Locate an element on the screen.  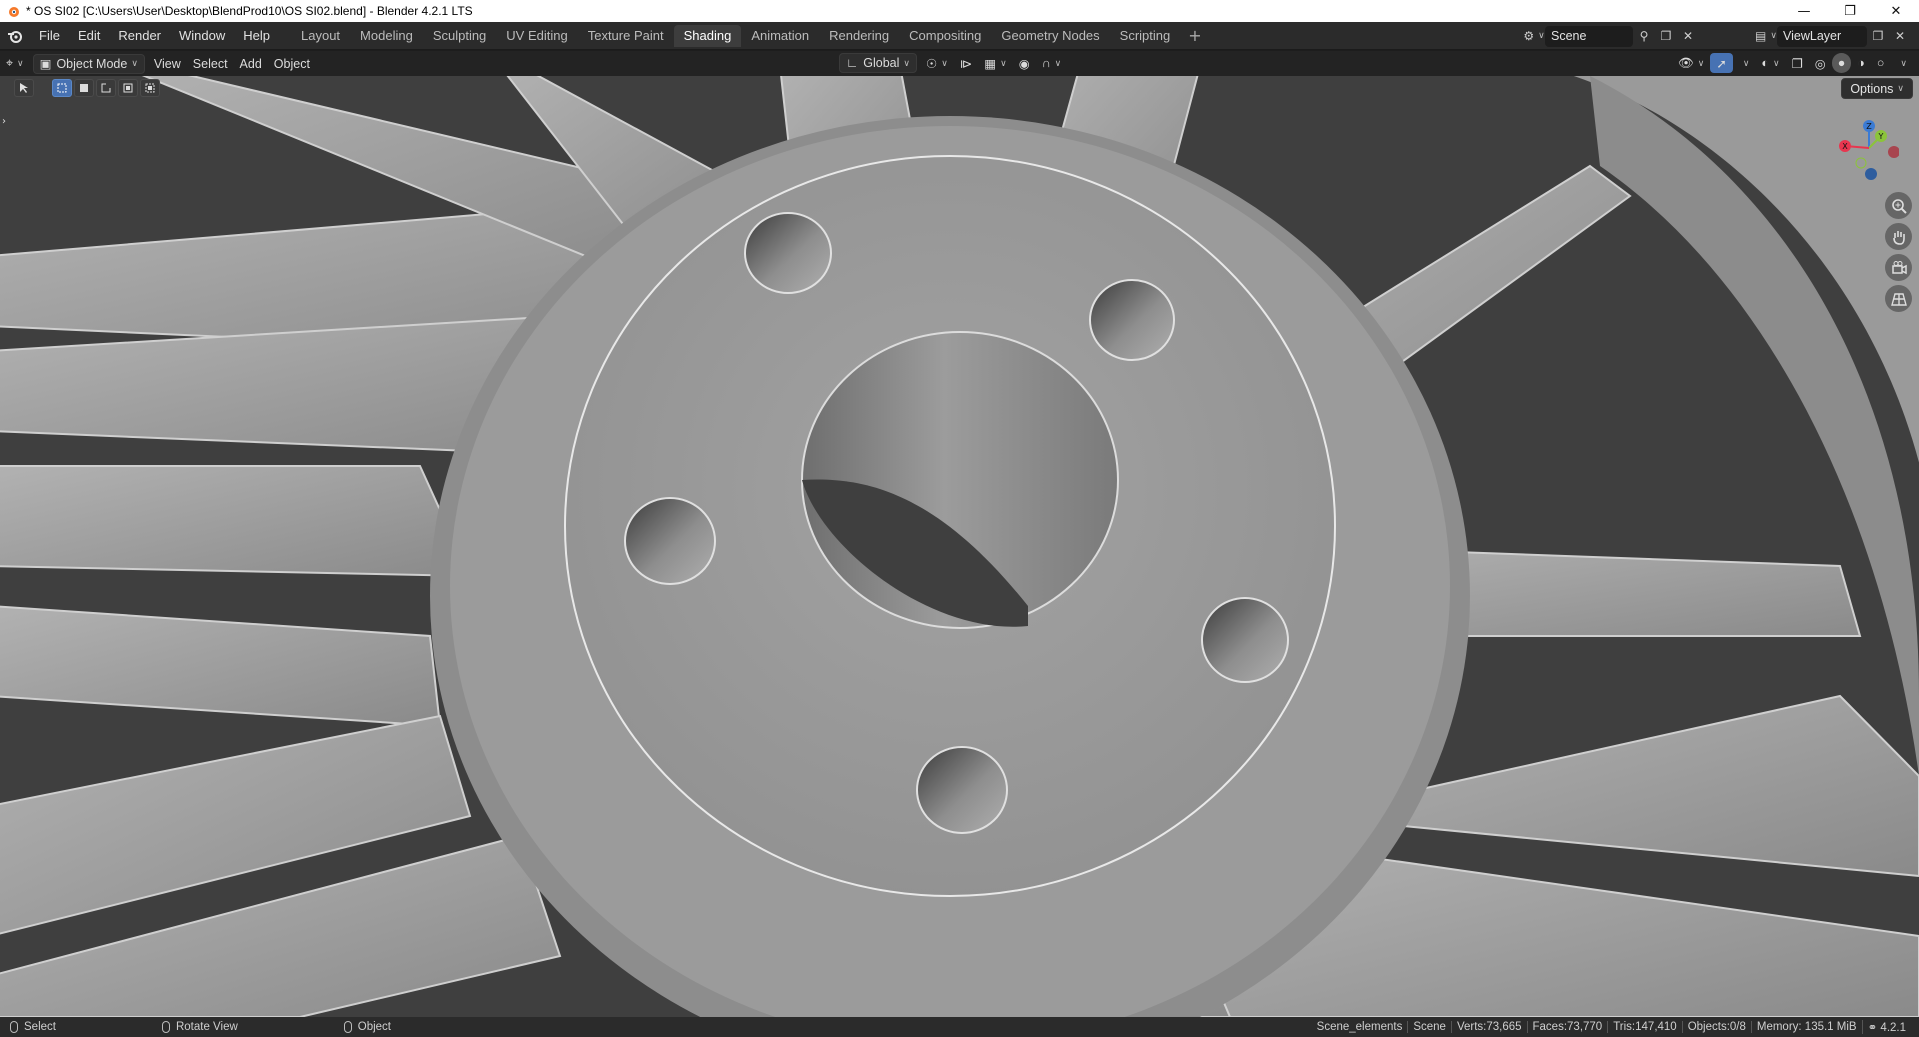
object-mode-icon: ▣ is located at coordinates (45, 64).